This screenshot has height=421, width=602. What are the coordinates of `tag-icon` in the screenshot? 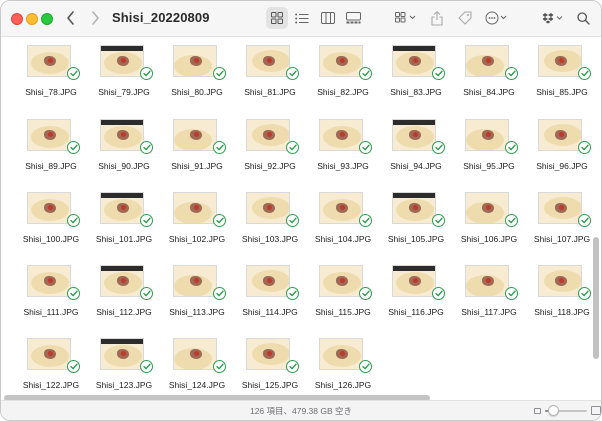 It's located at (465, 18).